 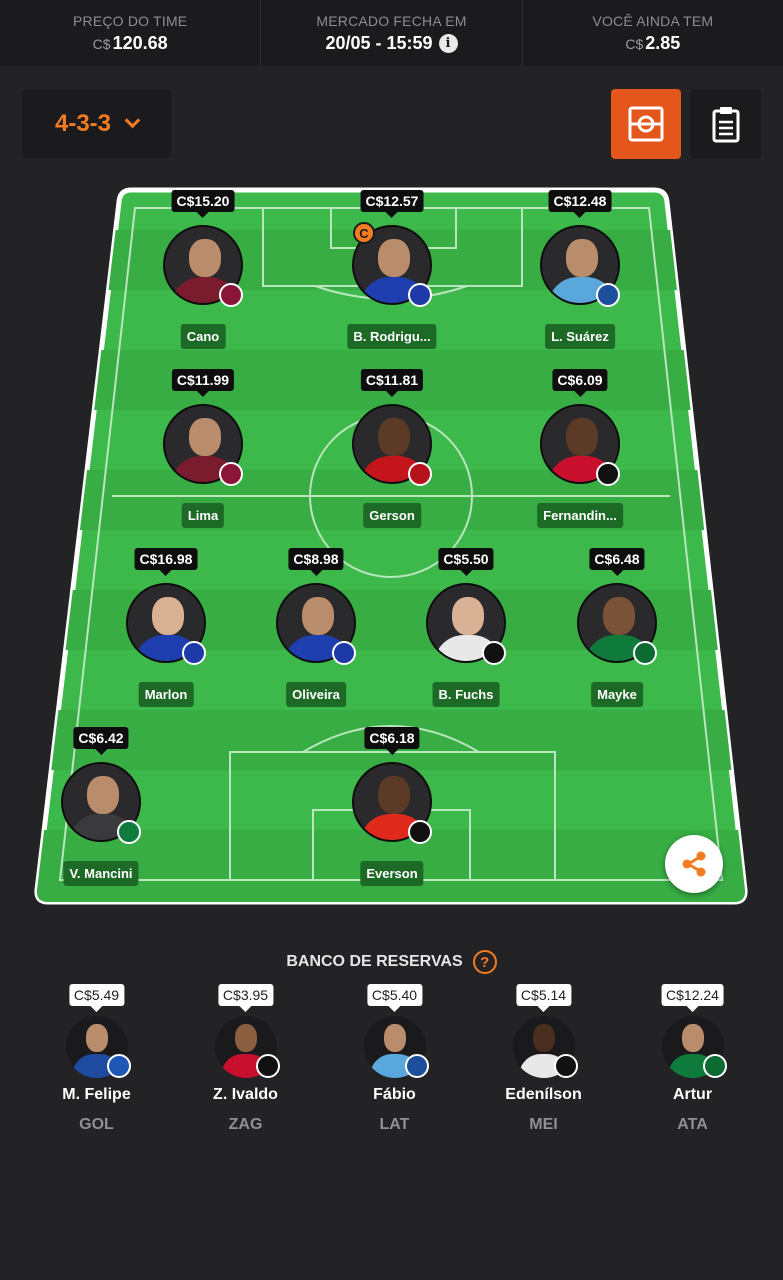 I want to click on player-name: Everson, so click(x=392, y=873).